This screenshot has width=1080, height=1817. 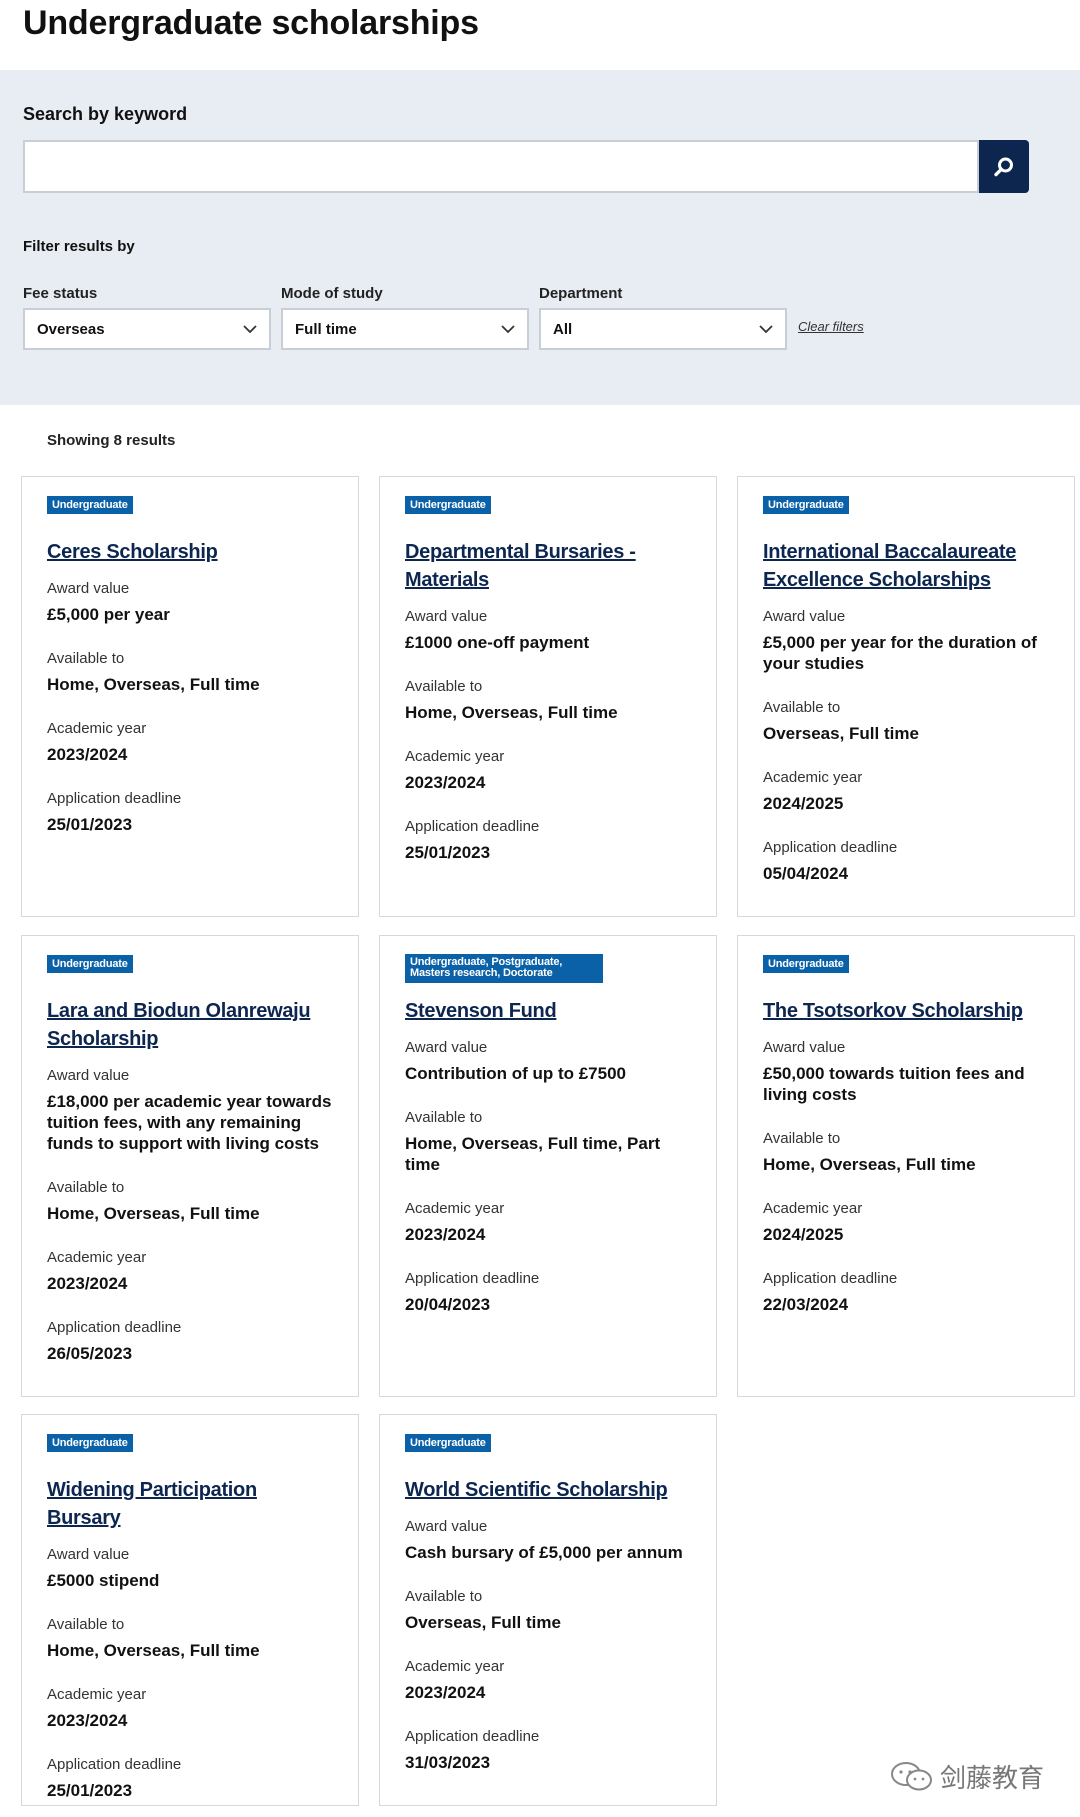 What do you see at coordinates (548, 1061) in the screenshot?
I see `award-value-field: Award value Contribution of up to £7500` at bounding box center [548, 1061].